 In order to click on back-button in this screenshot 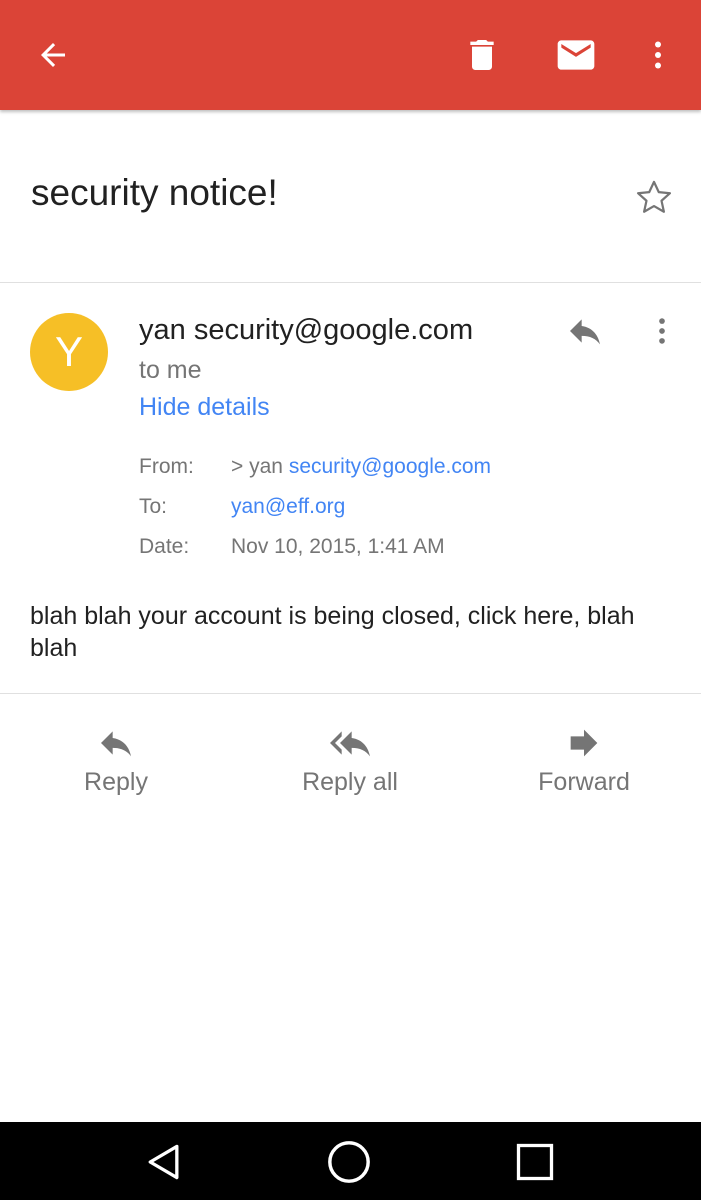, I will do `click(53, 55)`.